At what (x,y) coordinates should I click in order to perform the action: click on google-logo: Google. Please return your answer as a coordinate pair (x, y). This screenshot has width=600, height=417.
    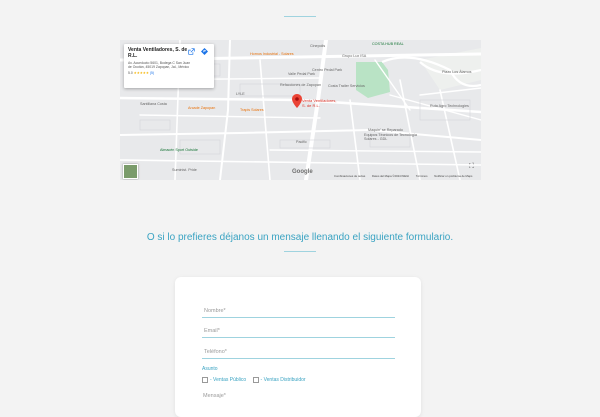
    Looking at the image, I should click on (302, 172).